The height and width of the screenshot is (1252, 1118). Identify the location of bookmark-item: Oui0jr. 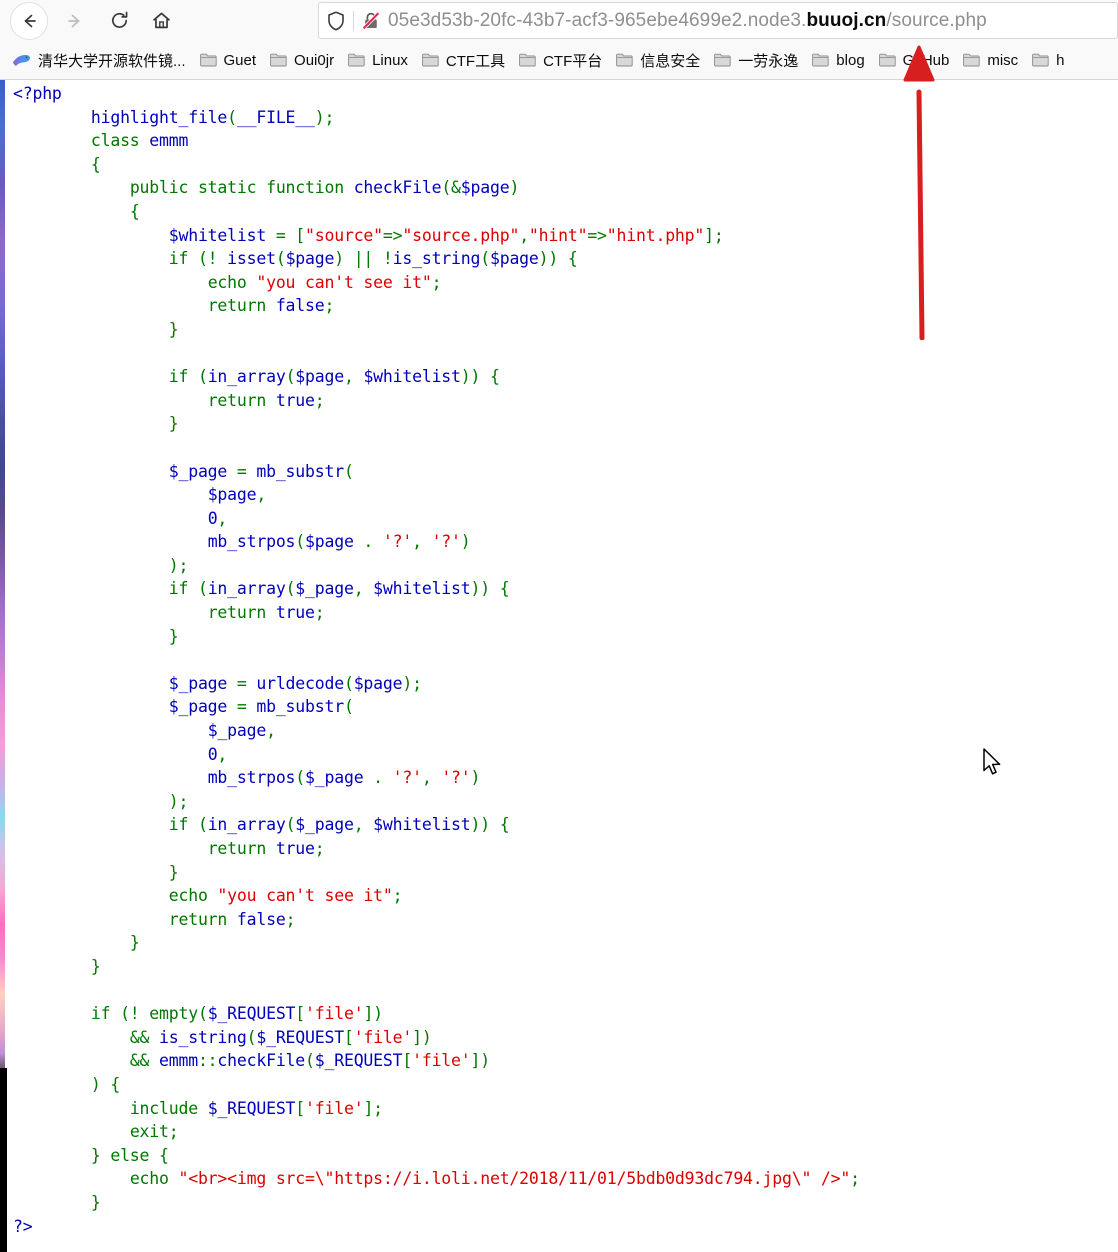
(302, 60).